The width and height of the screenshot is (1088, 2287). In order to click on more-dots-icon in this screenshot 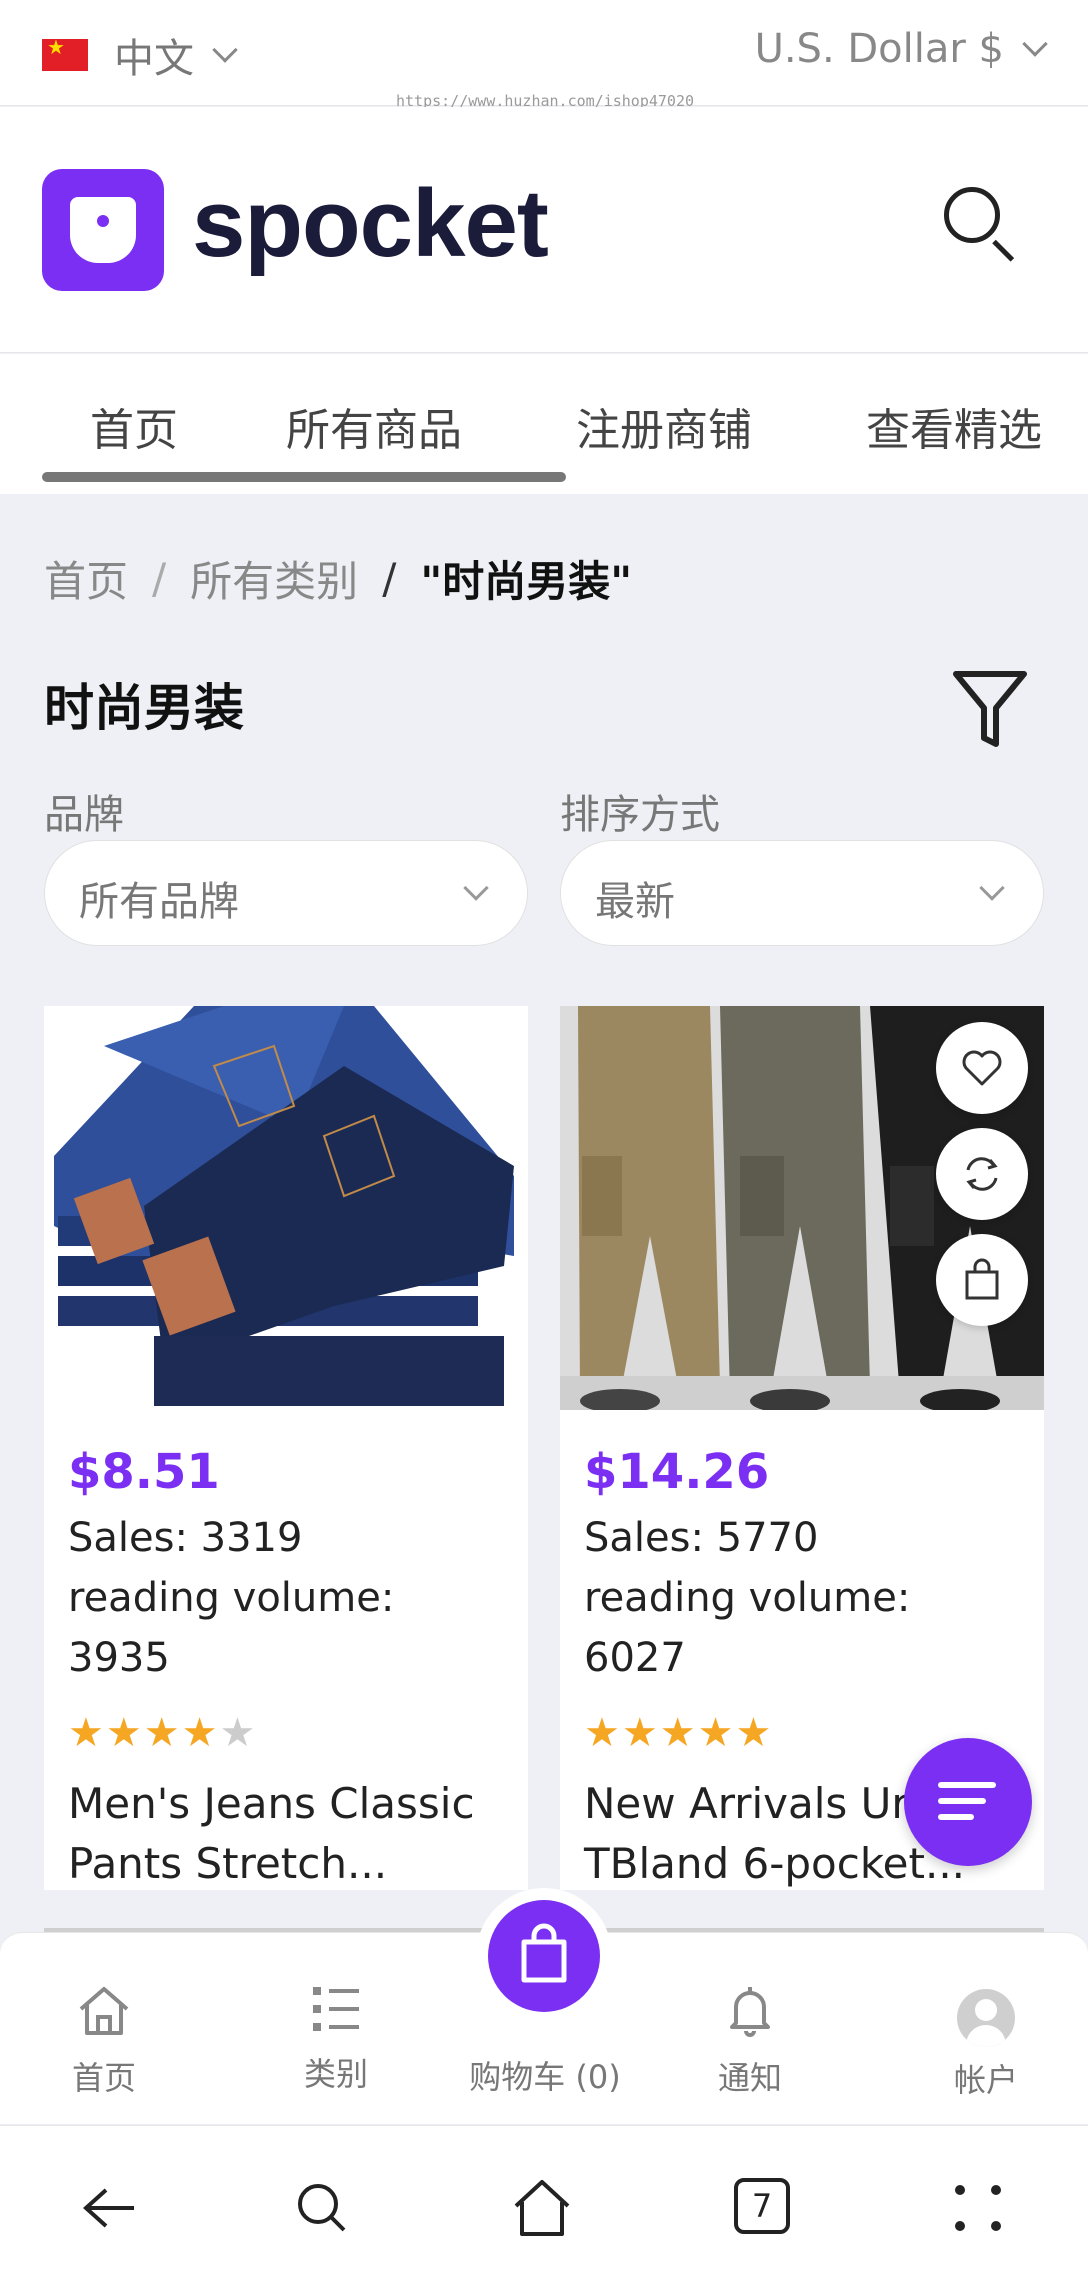, I will do `click(982, 2208)`.